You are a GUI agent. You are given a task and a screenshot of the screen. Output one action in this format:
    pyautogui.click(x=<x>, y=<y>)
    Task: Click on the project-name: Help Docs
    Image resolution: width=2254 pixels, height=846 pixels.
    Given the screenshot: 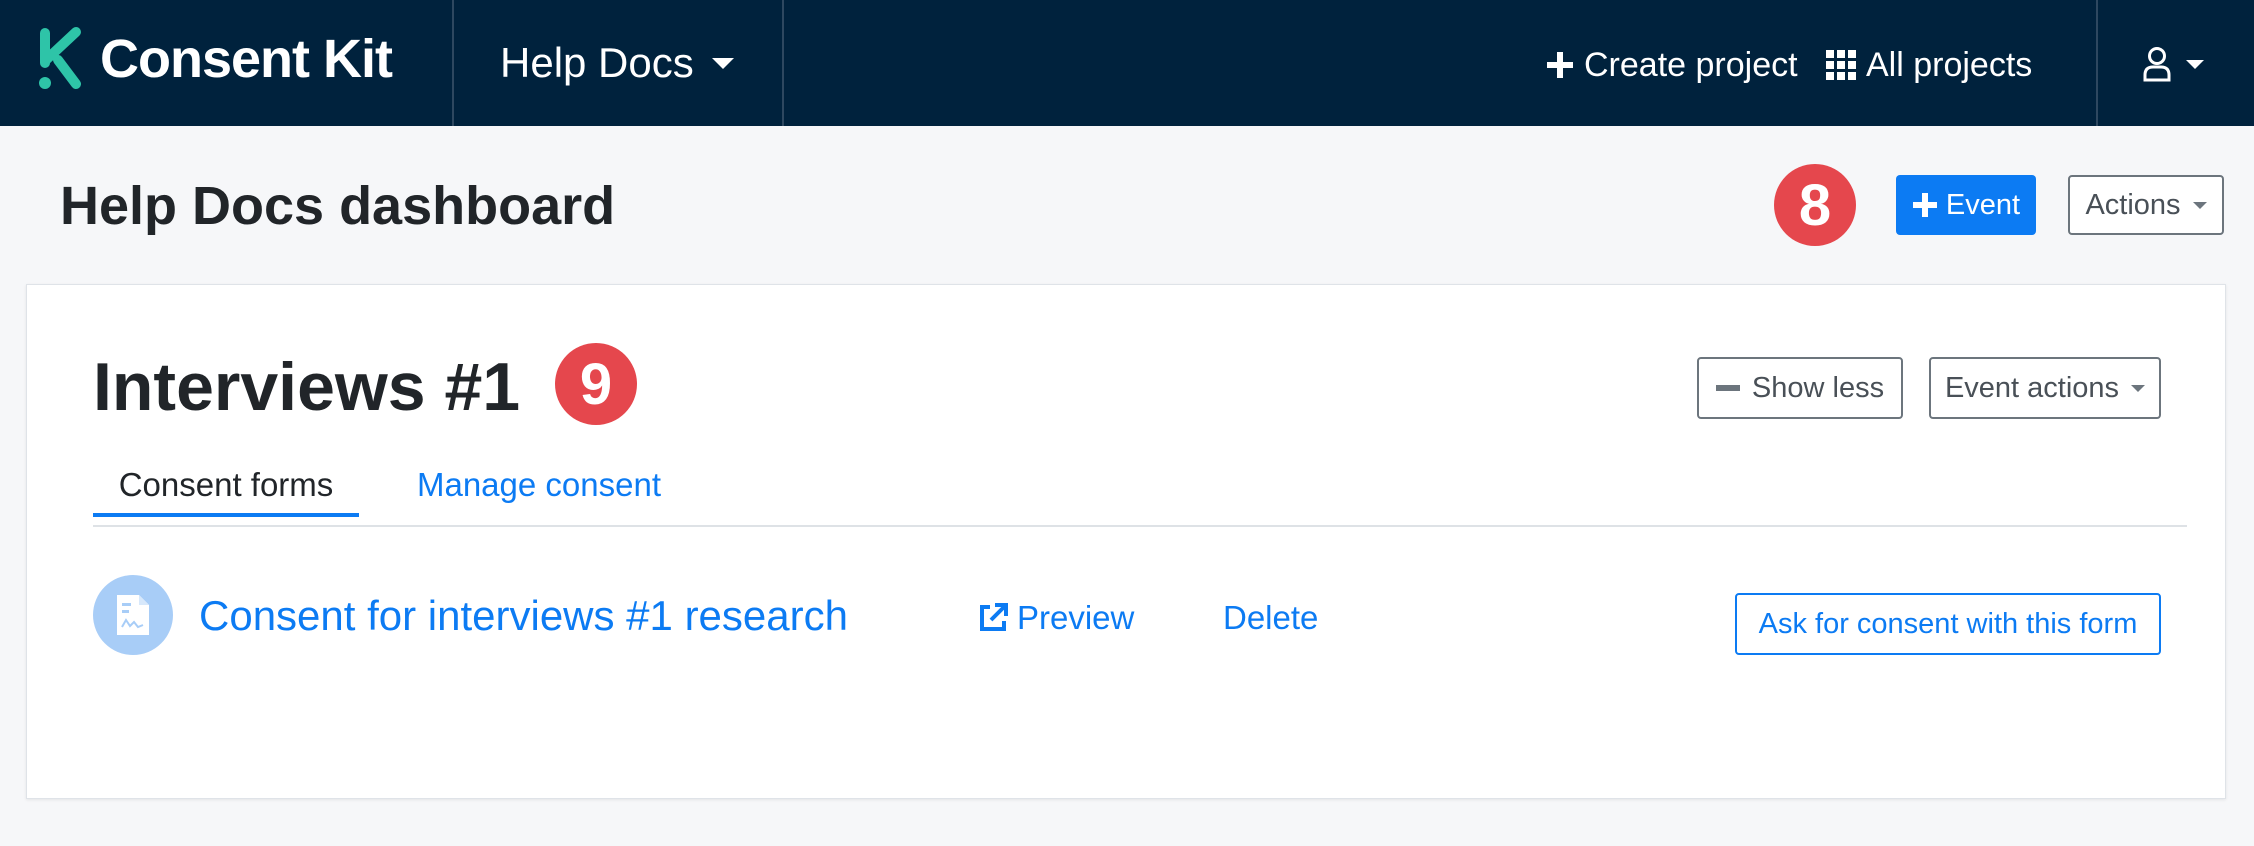 What is the action you would take?
    pyautogui.click(x=597, y=62)
    